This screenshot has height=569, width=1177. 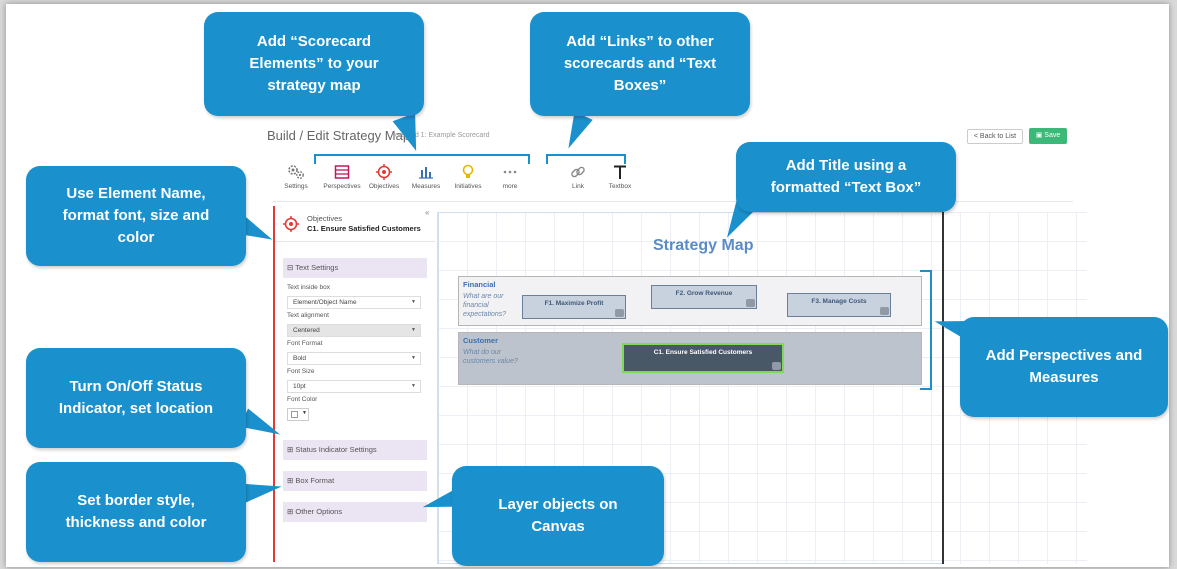 What do you see at coordinates (995, 136) in the screenshot?
I see `back-to-list-button: < Back to List` at bounding box center [995, 136].